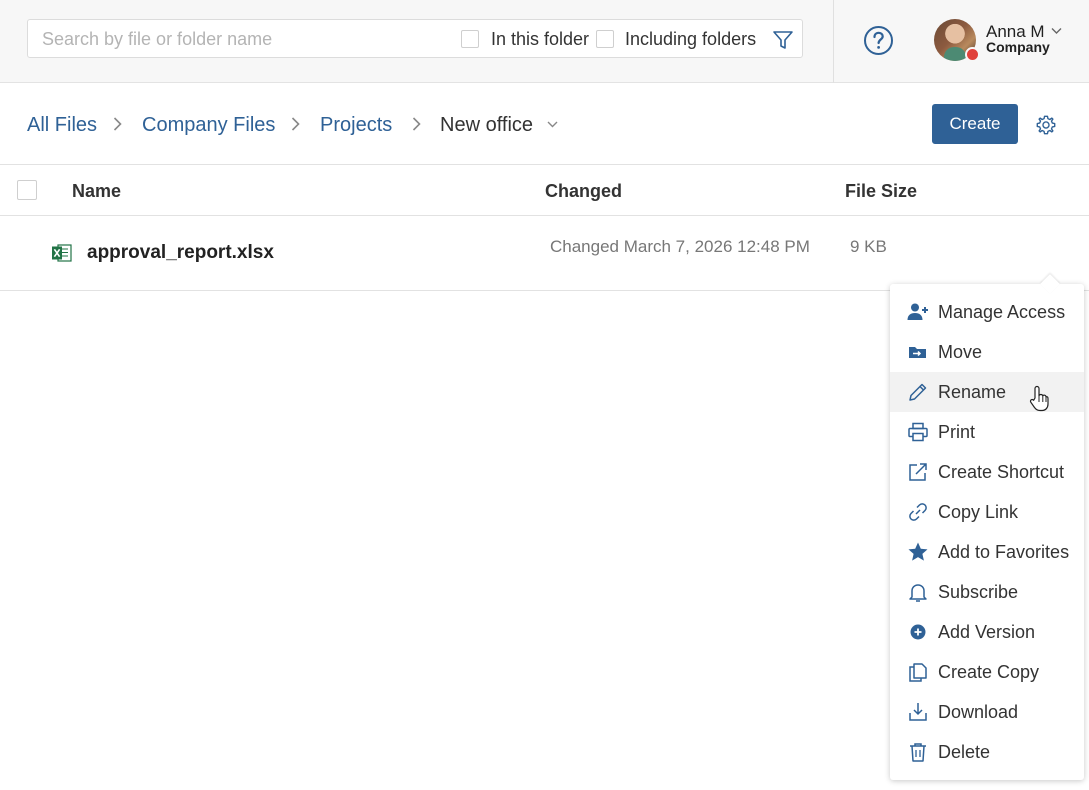  Describe the element at coordinates (918, 551) in the screenshot. I see `star-icon` at that location.